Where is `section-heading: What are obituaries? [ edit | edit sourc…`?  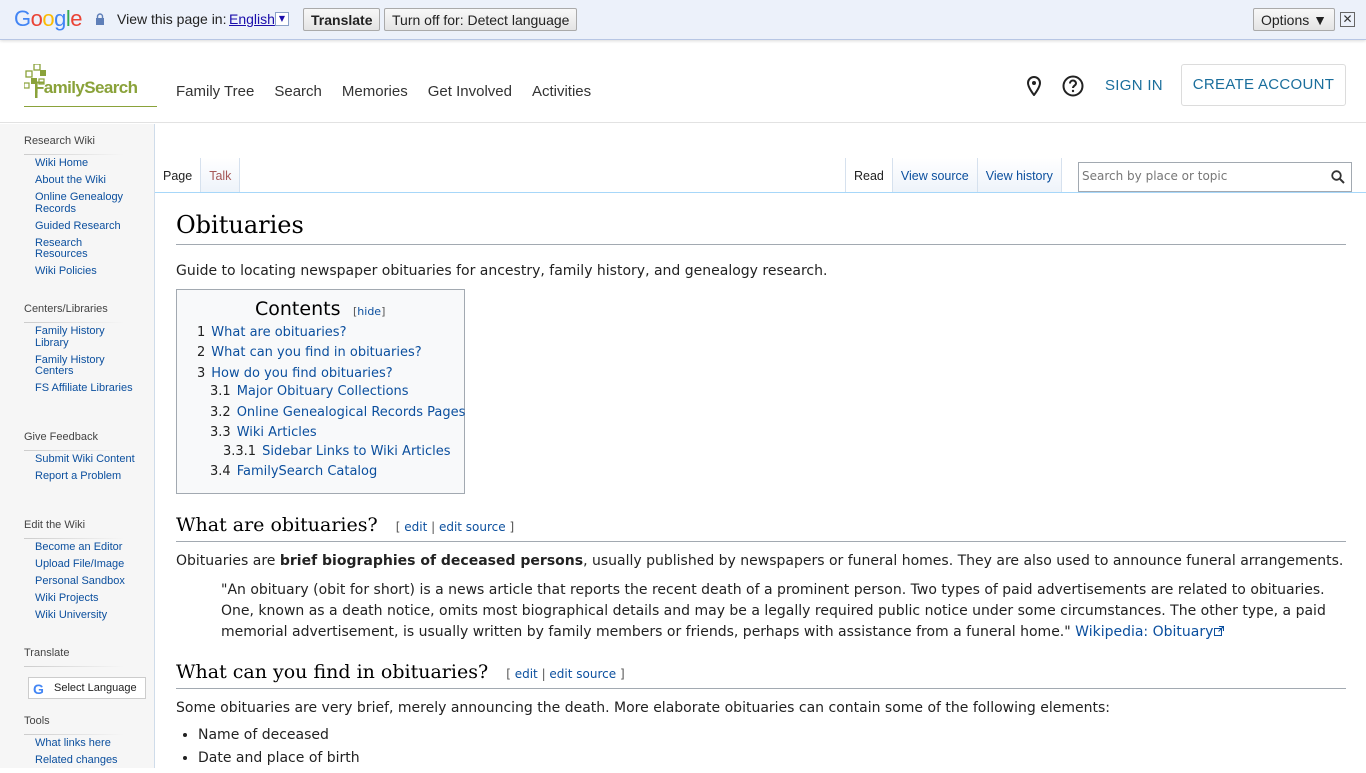
section-heading: What are obituaries? [ edit | edit sourc… is located at coordinates (761, 528).